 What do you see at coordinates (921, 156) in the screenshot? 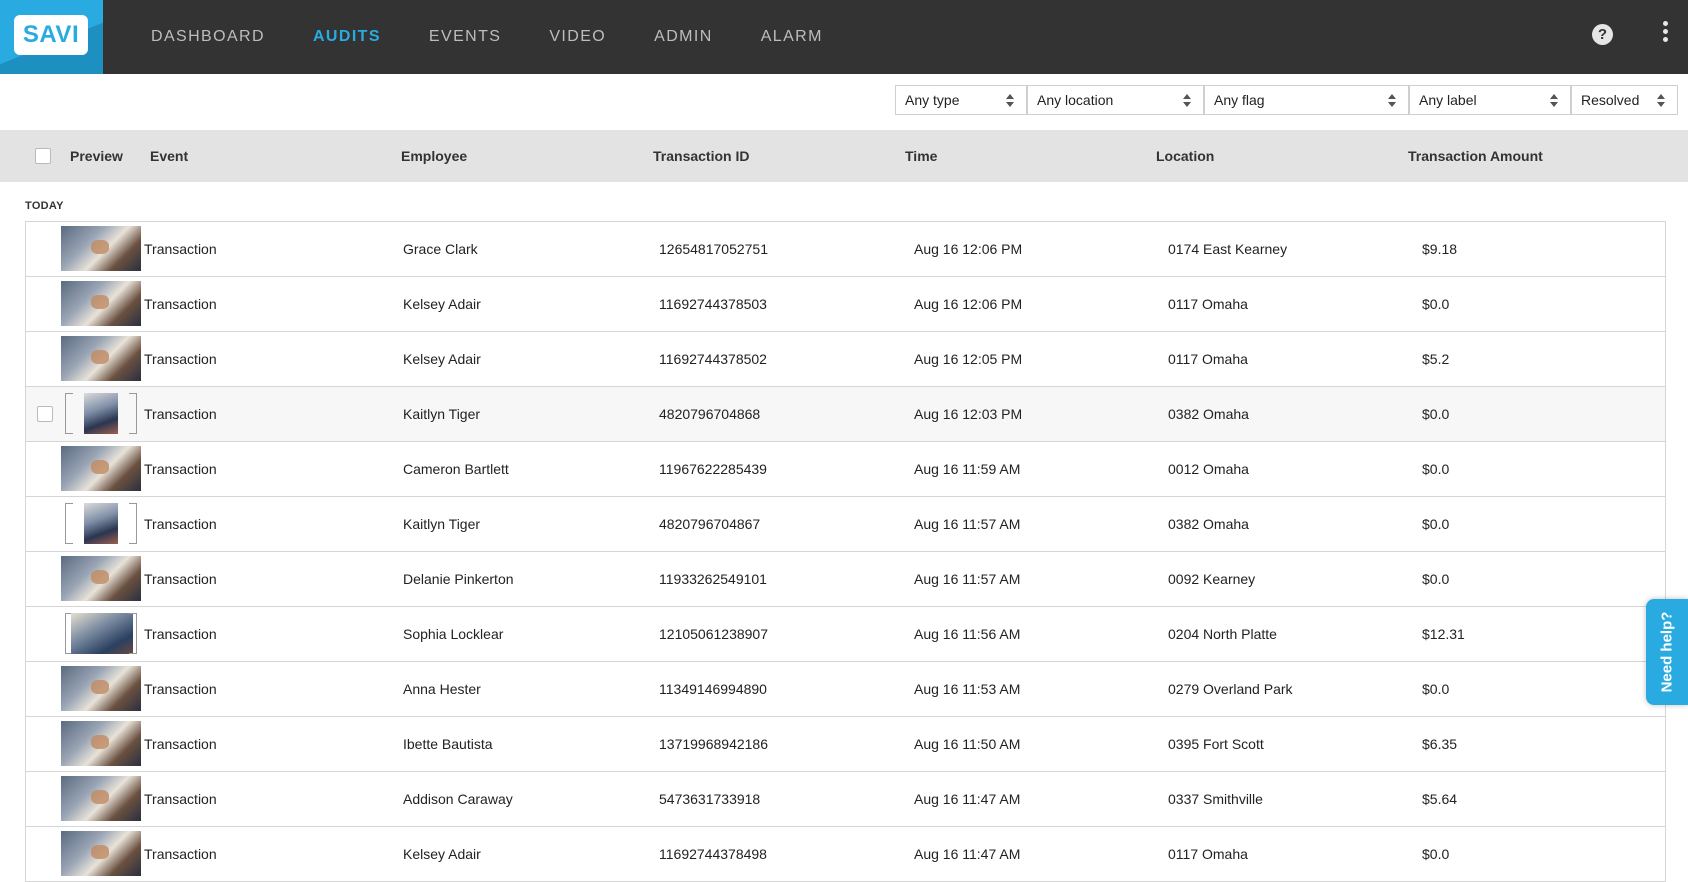
I see `col-time: Time` at bounding box center [921, 156].